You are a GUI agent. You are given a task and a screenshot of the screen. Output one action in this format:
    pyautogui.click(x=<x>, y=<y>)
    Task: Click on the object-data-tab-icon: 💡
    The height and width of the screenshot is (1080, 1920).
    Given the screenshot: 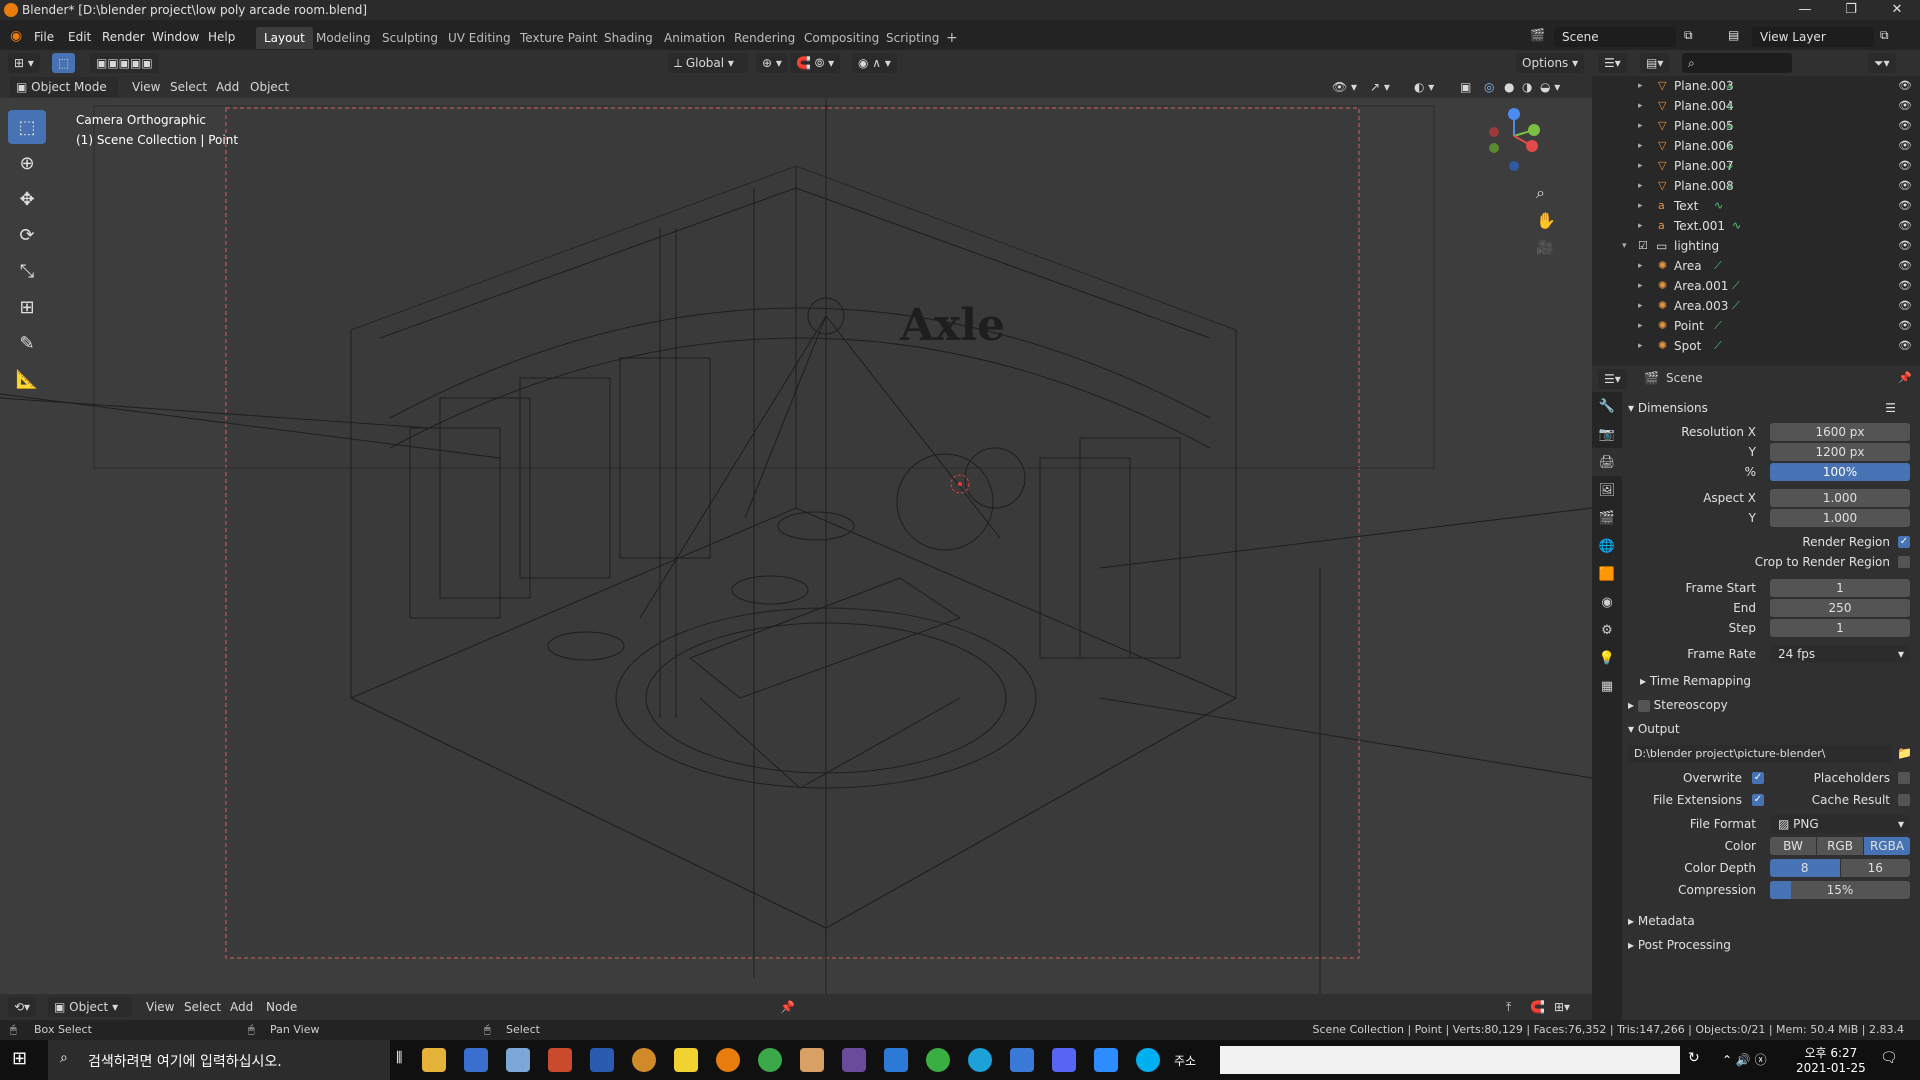 What is the action you would take?
    pyautogui.click(x=1607, y=658)
    